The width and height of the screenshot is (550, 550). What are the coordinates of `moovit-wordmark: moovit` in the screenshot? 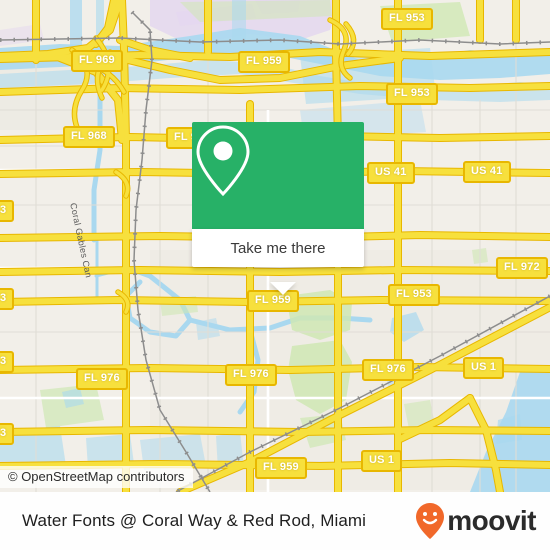 It's located at (491, 520).